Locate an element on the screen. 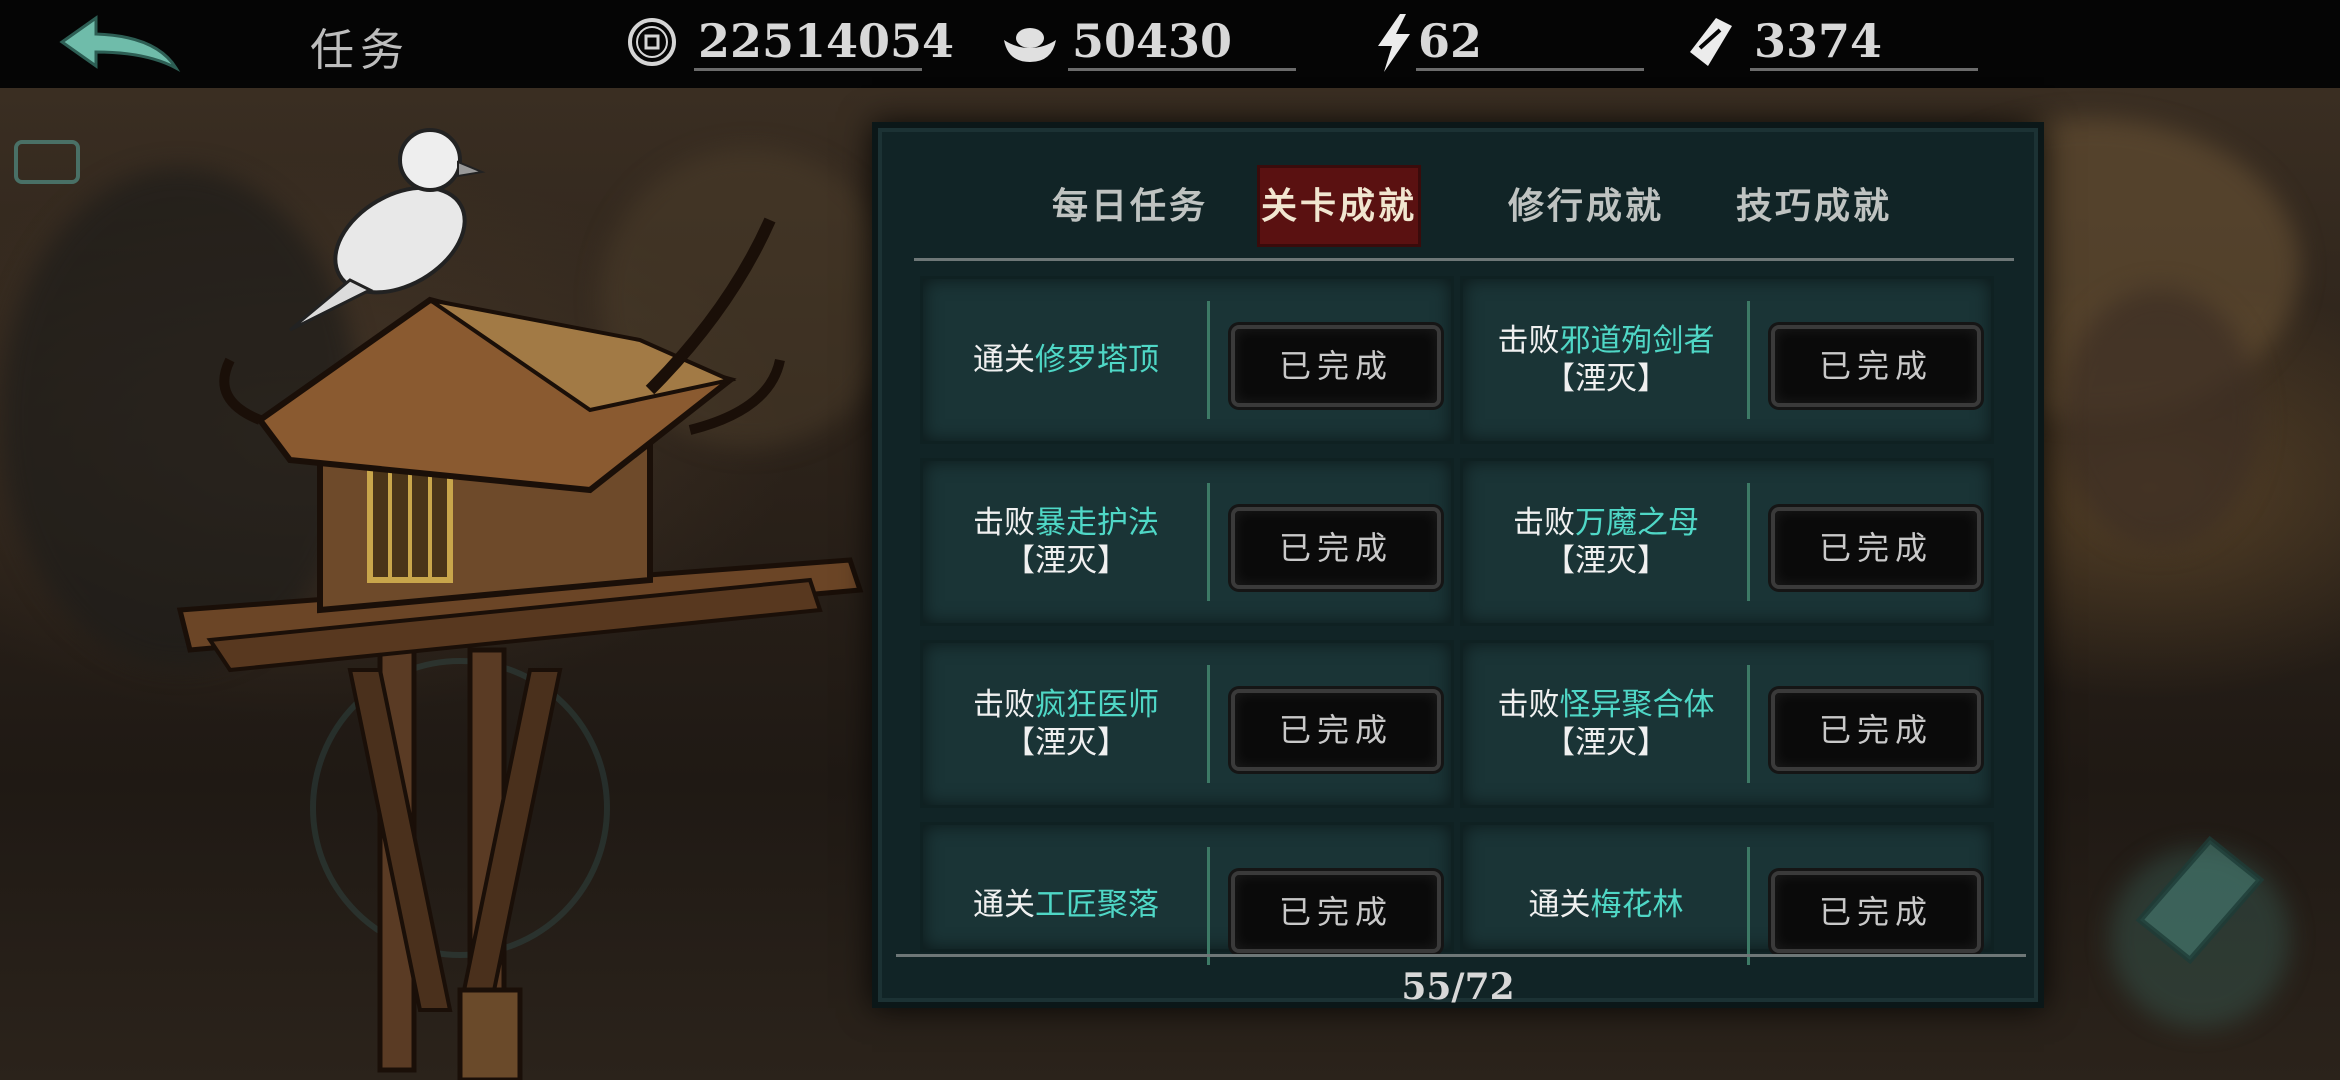 Image resolution: width=2340 pixels, height=1080 pixels. task-card: 击败怪异聚合体 【湮灭】 已完成 is located at coordinates (1727, 724).